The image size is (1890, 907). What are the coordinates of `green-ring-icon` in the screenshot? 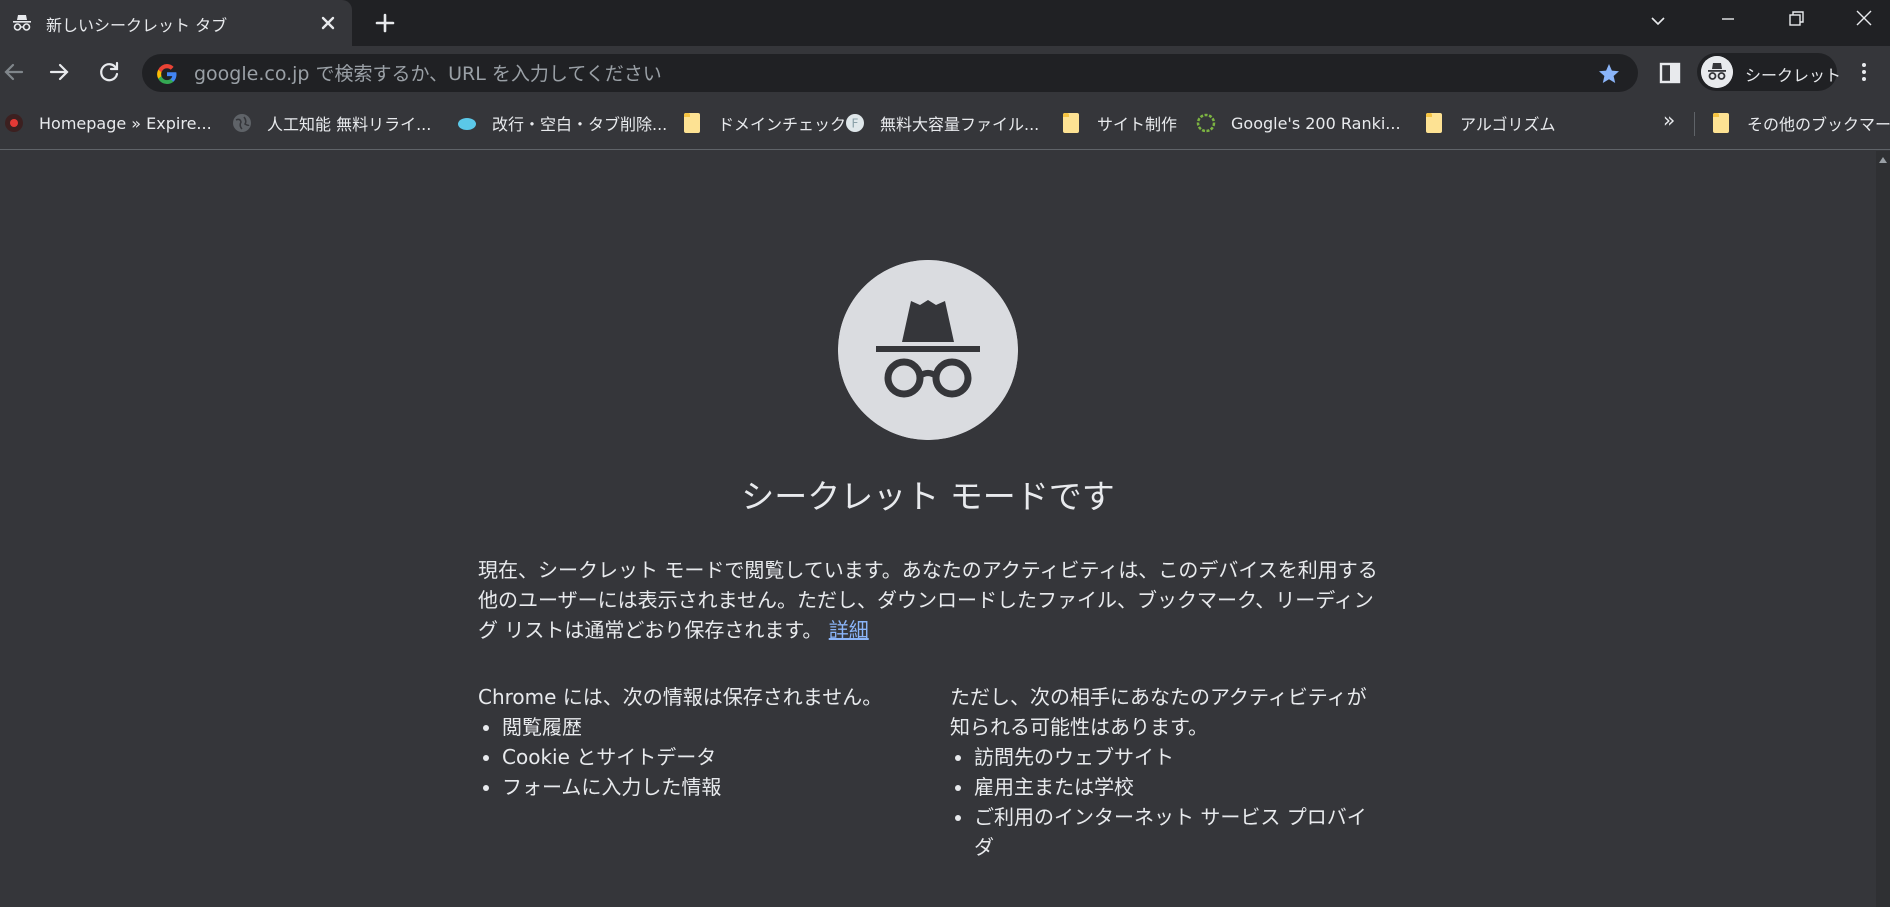 It's located at (1206, 123).